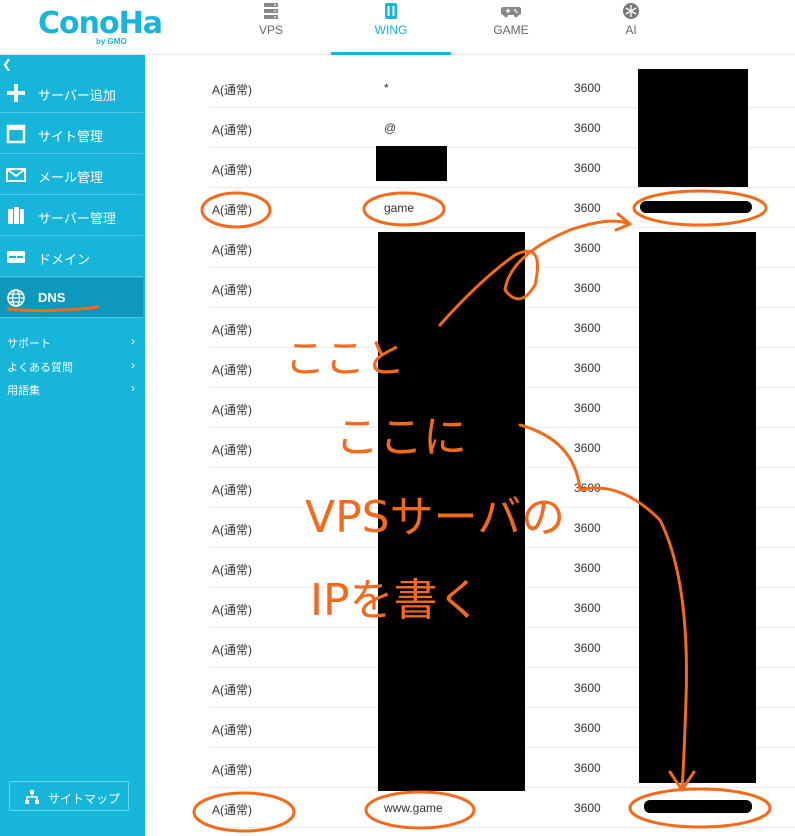  What do you see at coordinates (23, 391) in the screenshot?
I see `link-label: 用語集` at bounding box center [23, 391].